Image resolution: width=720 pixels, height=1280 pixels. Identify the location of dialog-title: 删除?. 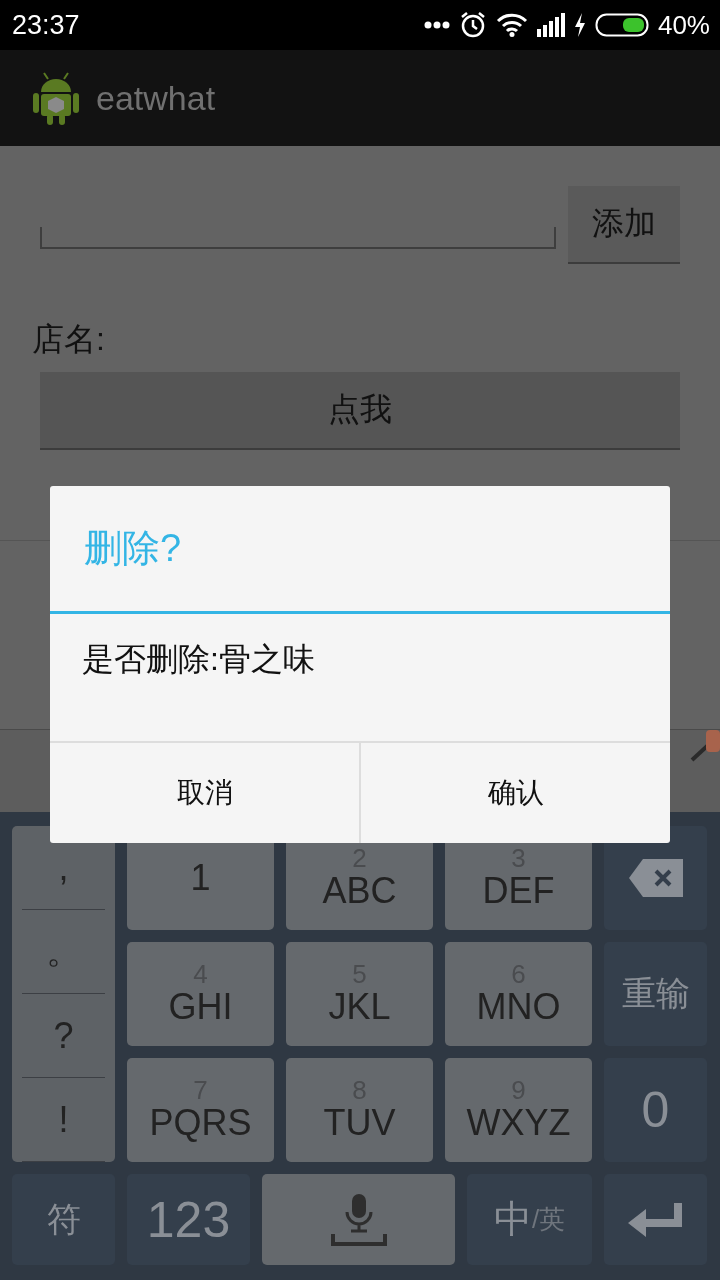
(133, 548).